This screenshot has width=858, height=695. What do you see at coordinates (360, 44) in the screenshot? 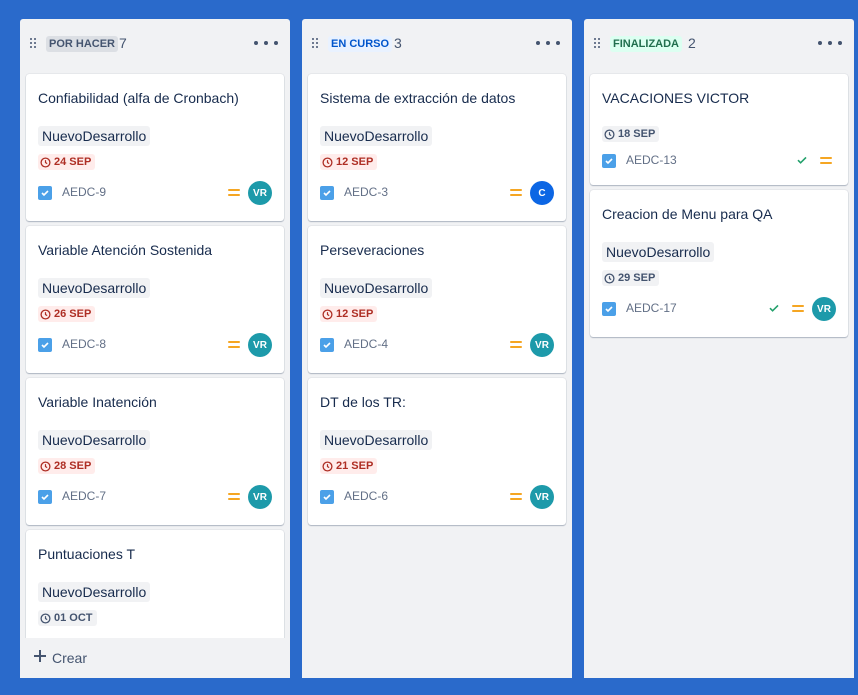
I see `status-lozenge: EN CURSO` at bounding box center [360, 44].